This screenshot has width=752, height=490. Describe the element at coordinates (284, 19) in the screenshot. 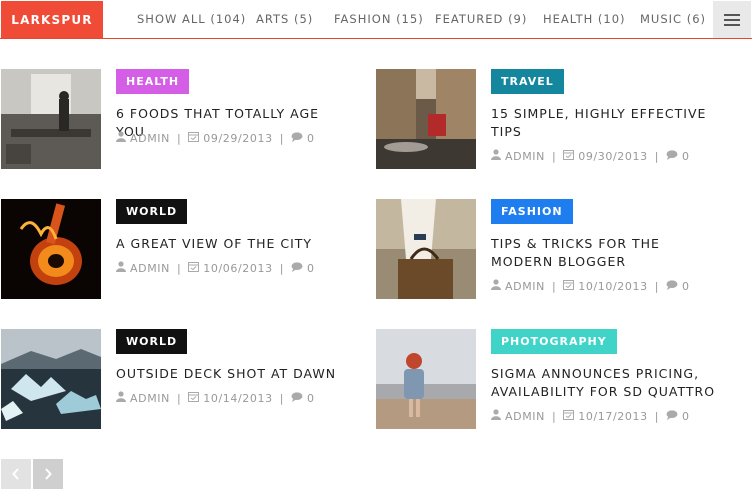

I see `filter-arts: ARTS (5)` at that location.